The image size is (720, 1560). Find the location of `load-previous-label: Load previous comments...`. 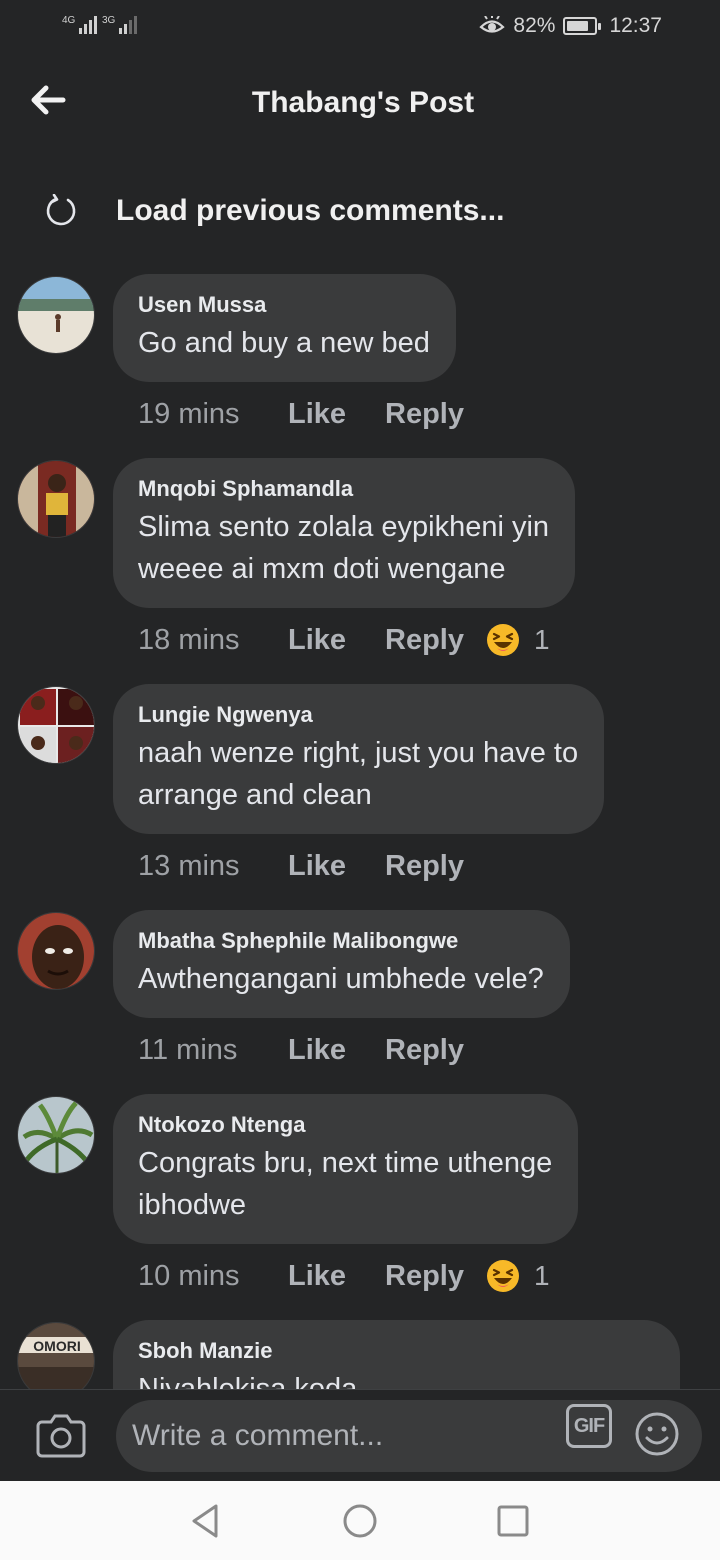

load-previous-label: Load previous comments... is located at coordinates (310, 210).